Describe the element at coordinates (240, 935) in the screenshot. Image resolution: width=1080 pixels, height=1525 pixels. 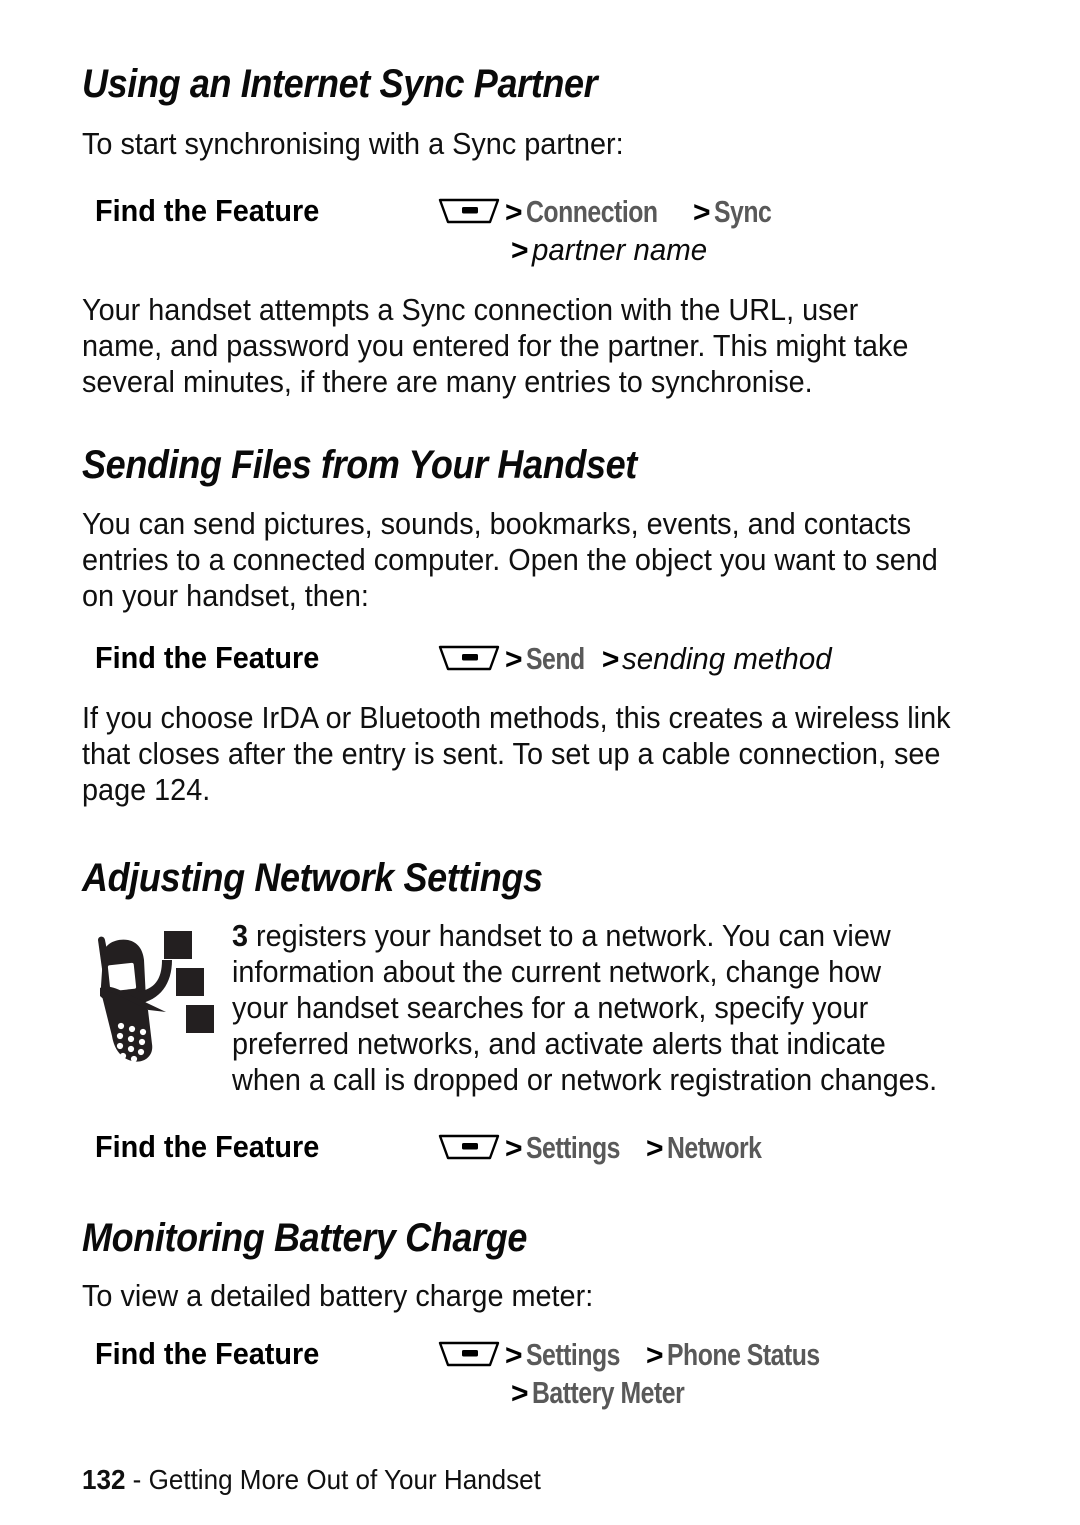
I see `network-brand-lead: 3` at that location.